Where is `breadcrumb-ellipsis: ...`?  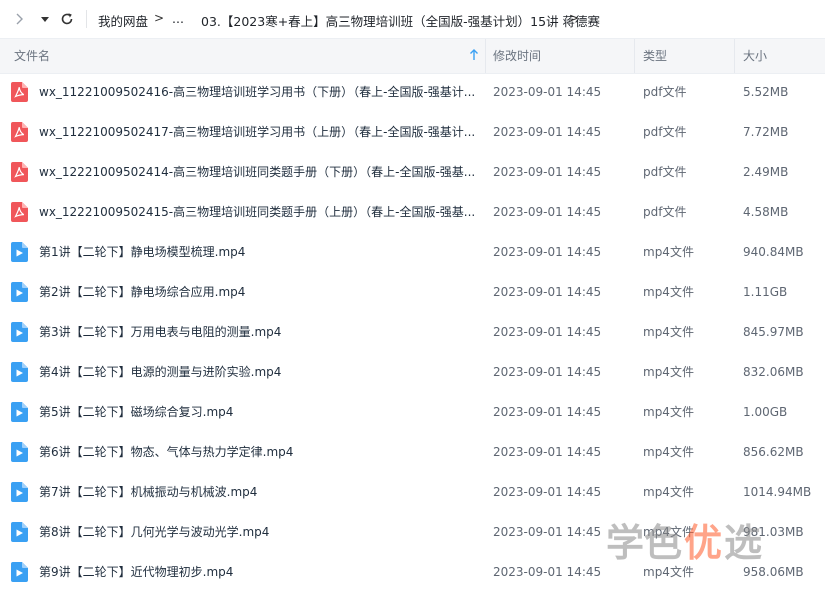 breadcrumb-ellipsis: ... is located at coordinates (178, 18).